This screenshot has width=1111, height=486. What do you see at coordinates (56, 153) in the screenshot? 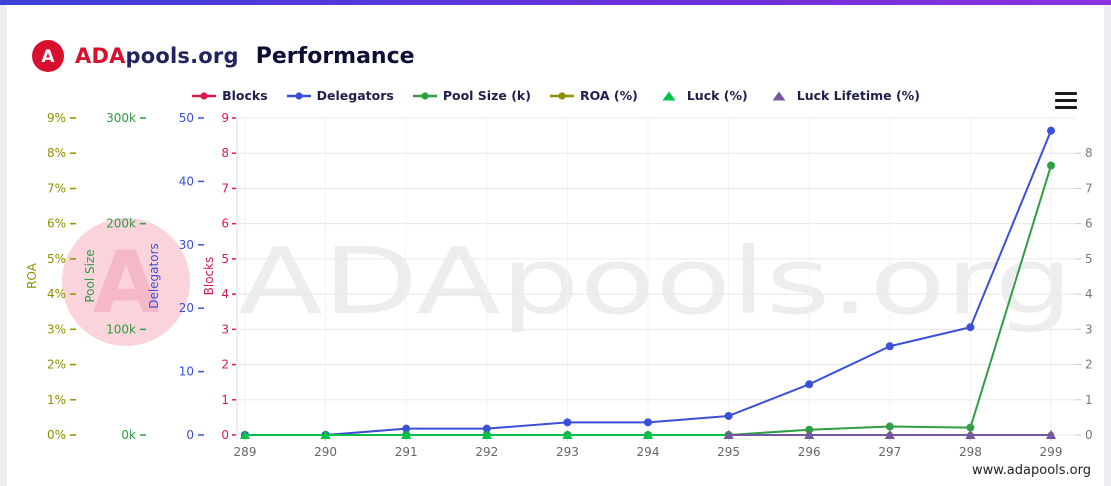
I see `axis-roa-tick-label: 8%` at bounding box center [56, 153].